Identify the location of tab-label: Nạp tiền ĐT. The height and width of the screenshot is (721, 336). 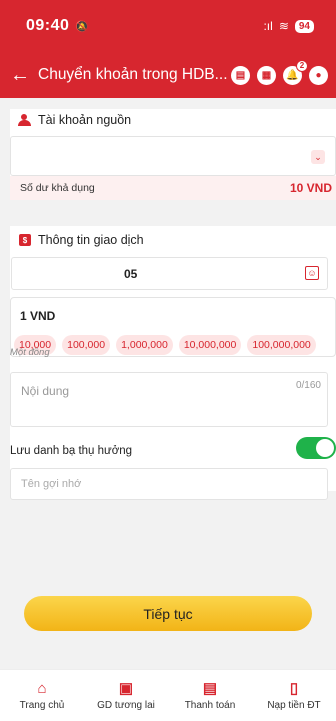
(294, 705).